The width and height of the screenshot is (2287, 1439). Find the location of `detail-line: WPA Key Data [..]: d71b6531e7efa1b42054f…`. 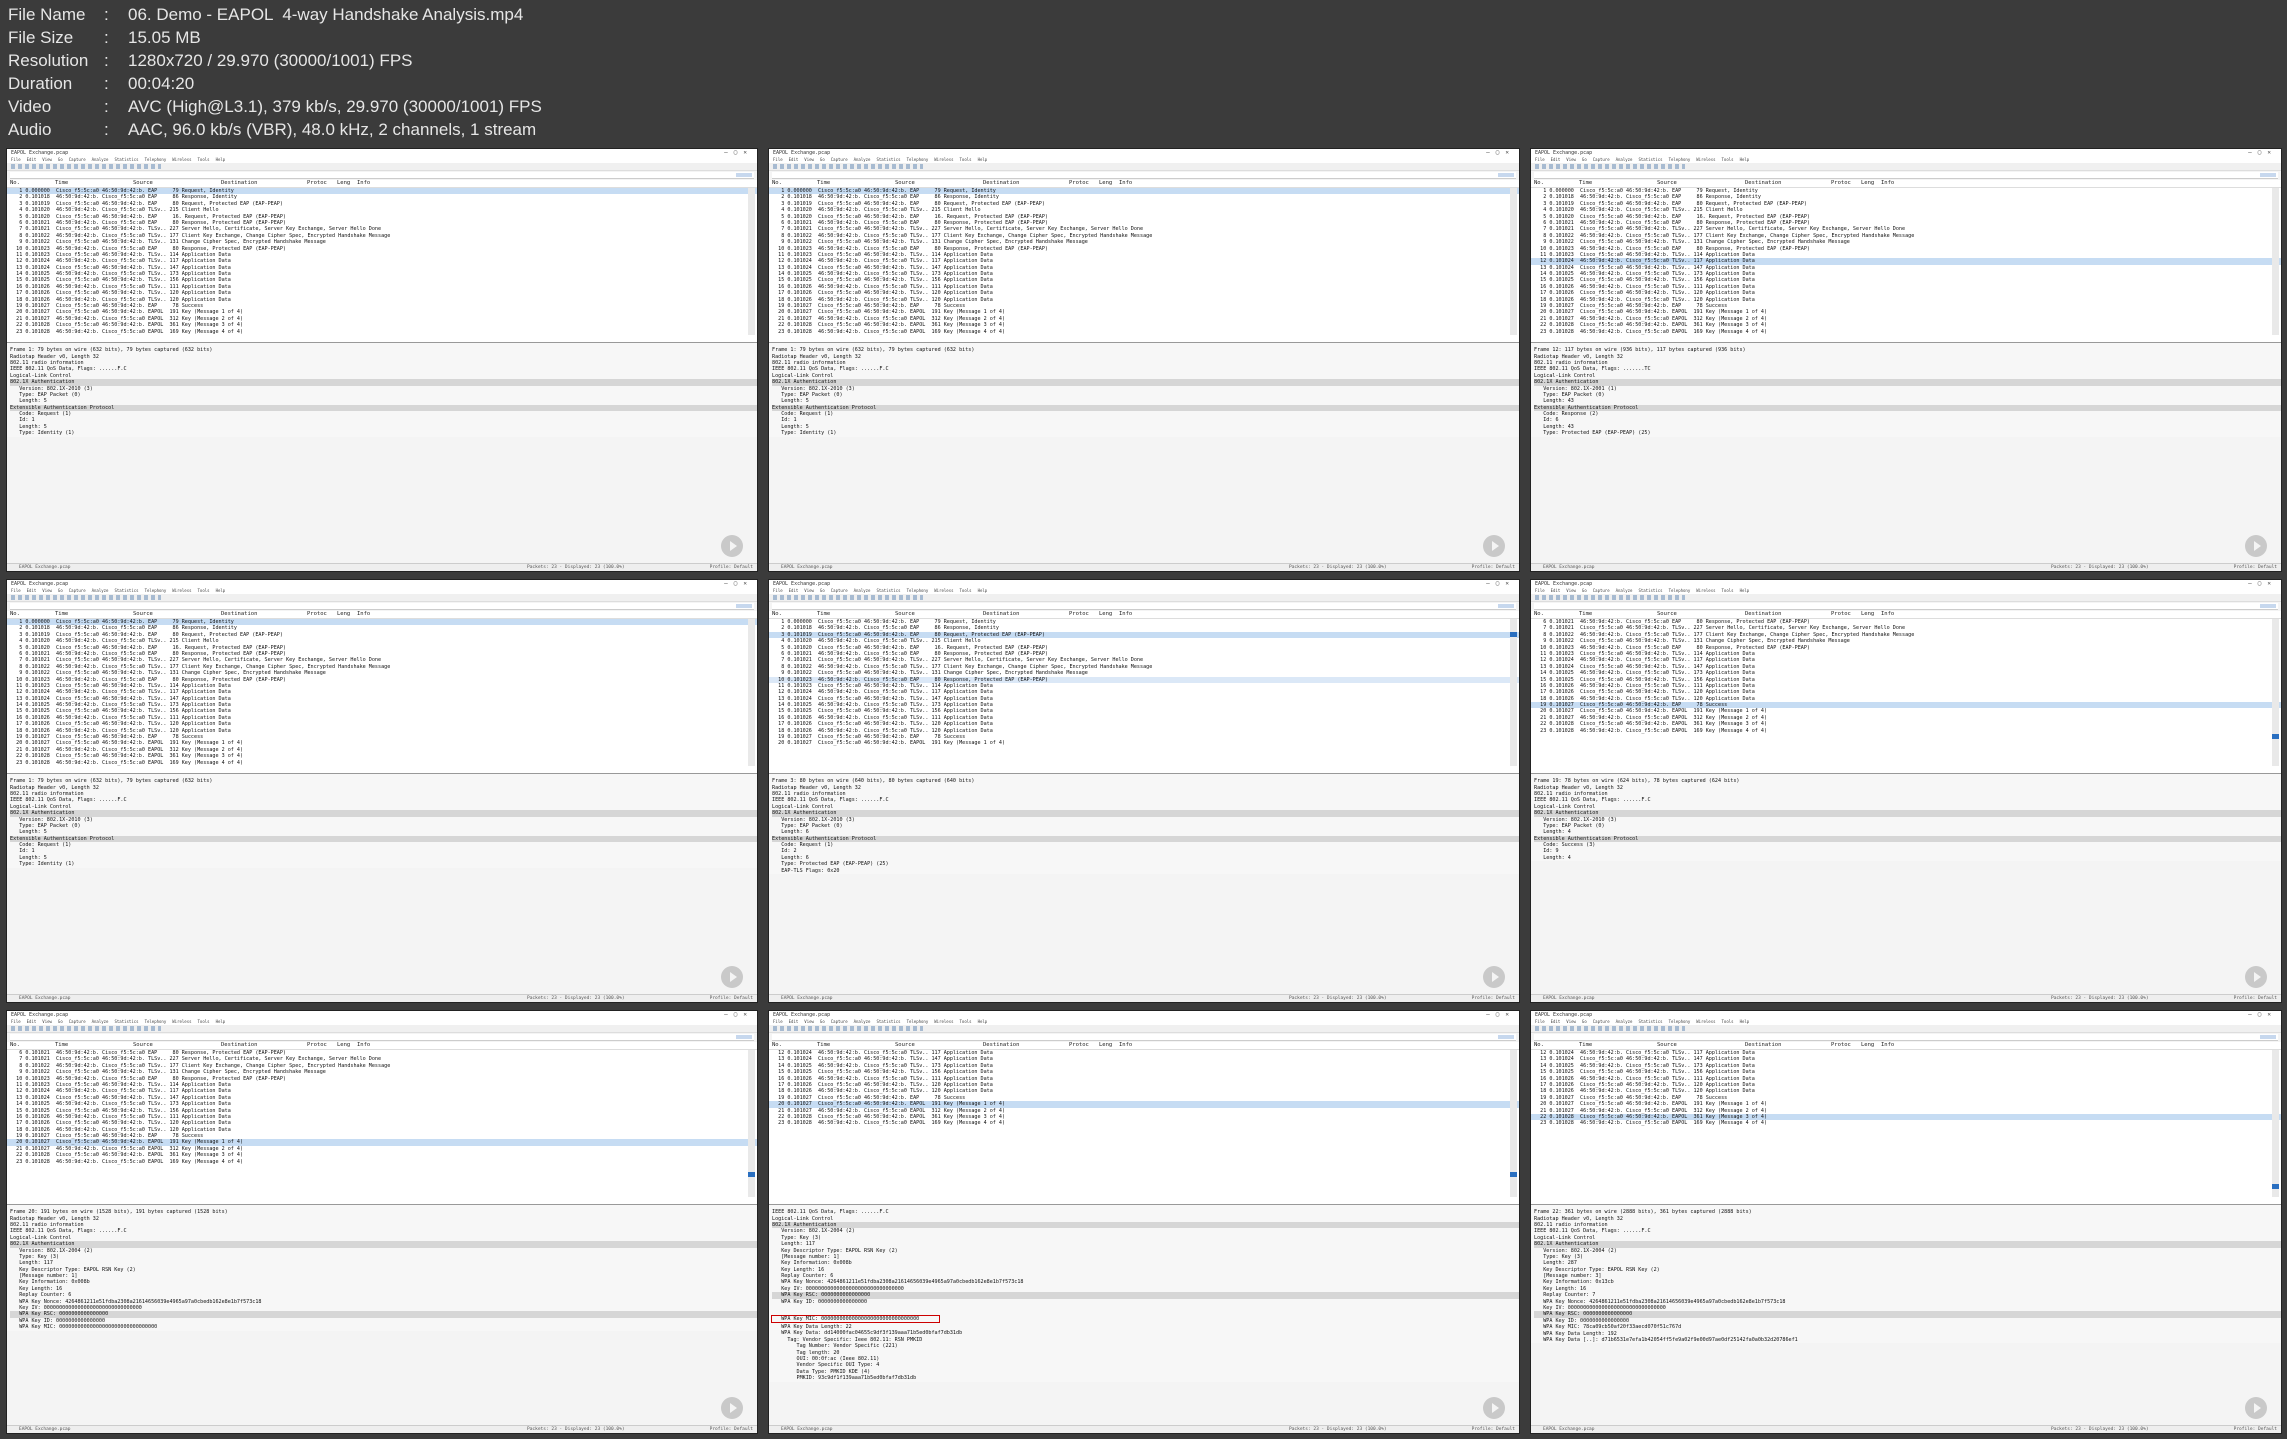

detail-line: WPA Key Data [..]: d71b6531e7efa1b42054f… is located at coordinates (1907, 1340).